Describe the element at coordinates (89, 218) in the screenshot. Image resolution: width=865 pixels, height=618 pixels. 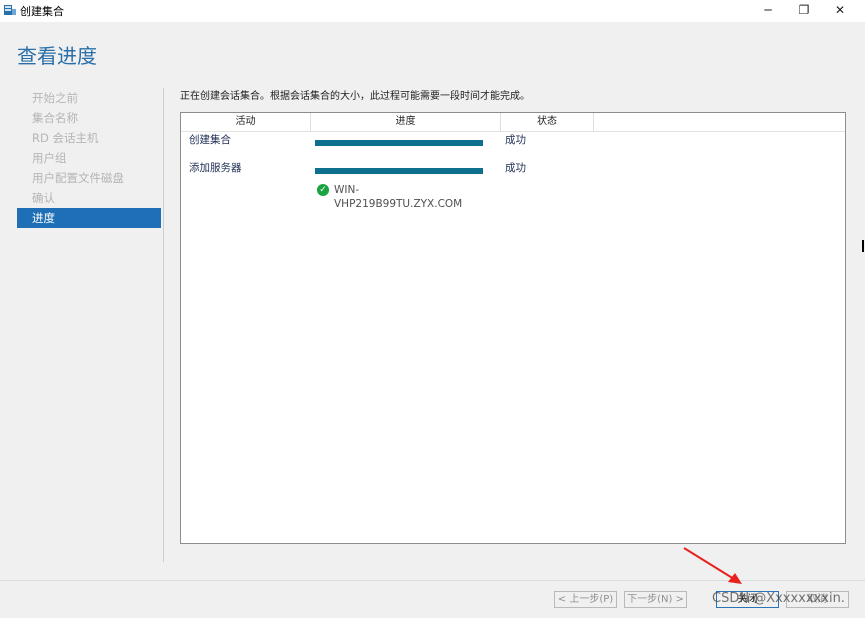
I see `nav-item-progress: 进度` at that location.